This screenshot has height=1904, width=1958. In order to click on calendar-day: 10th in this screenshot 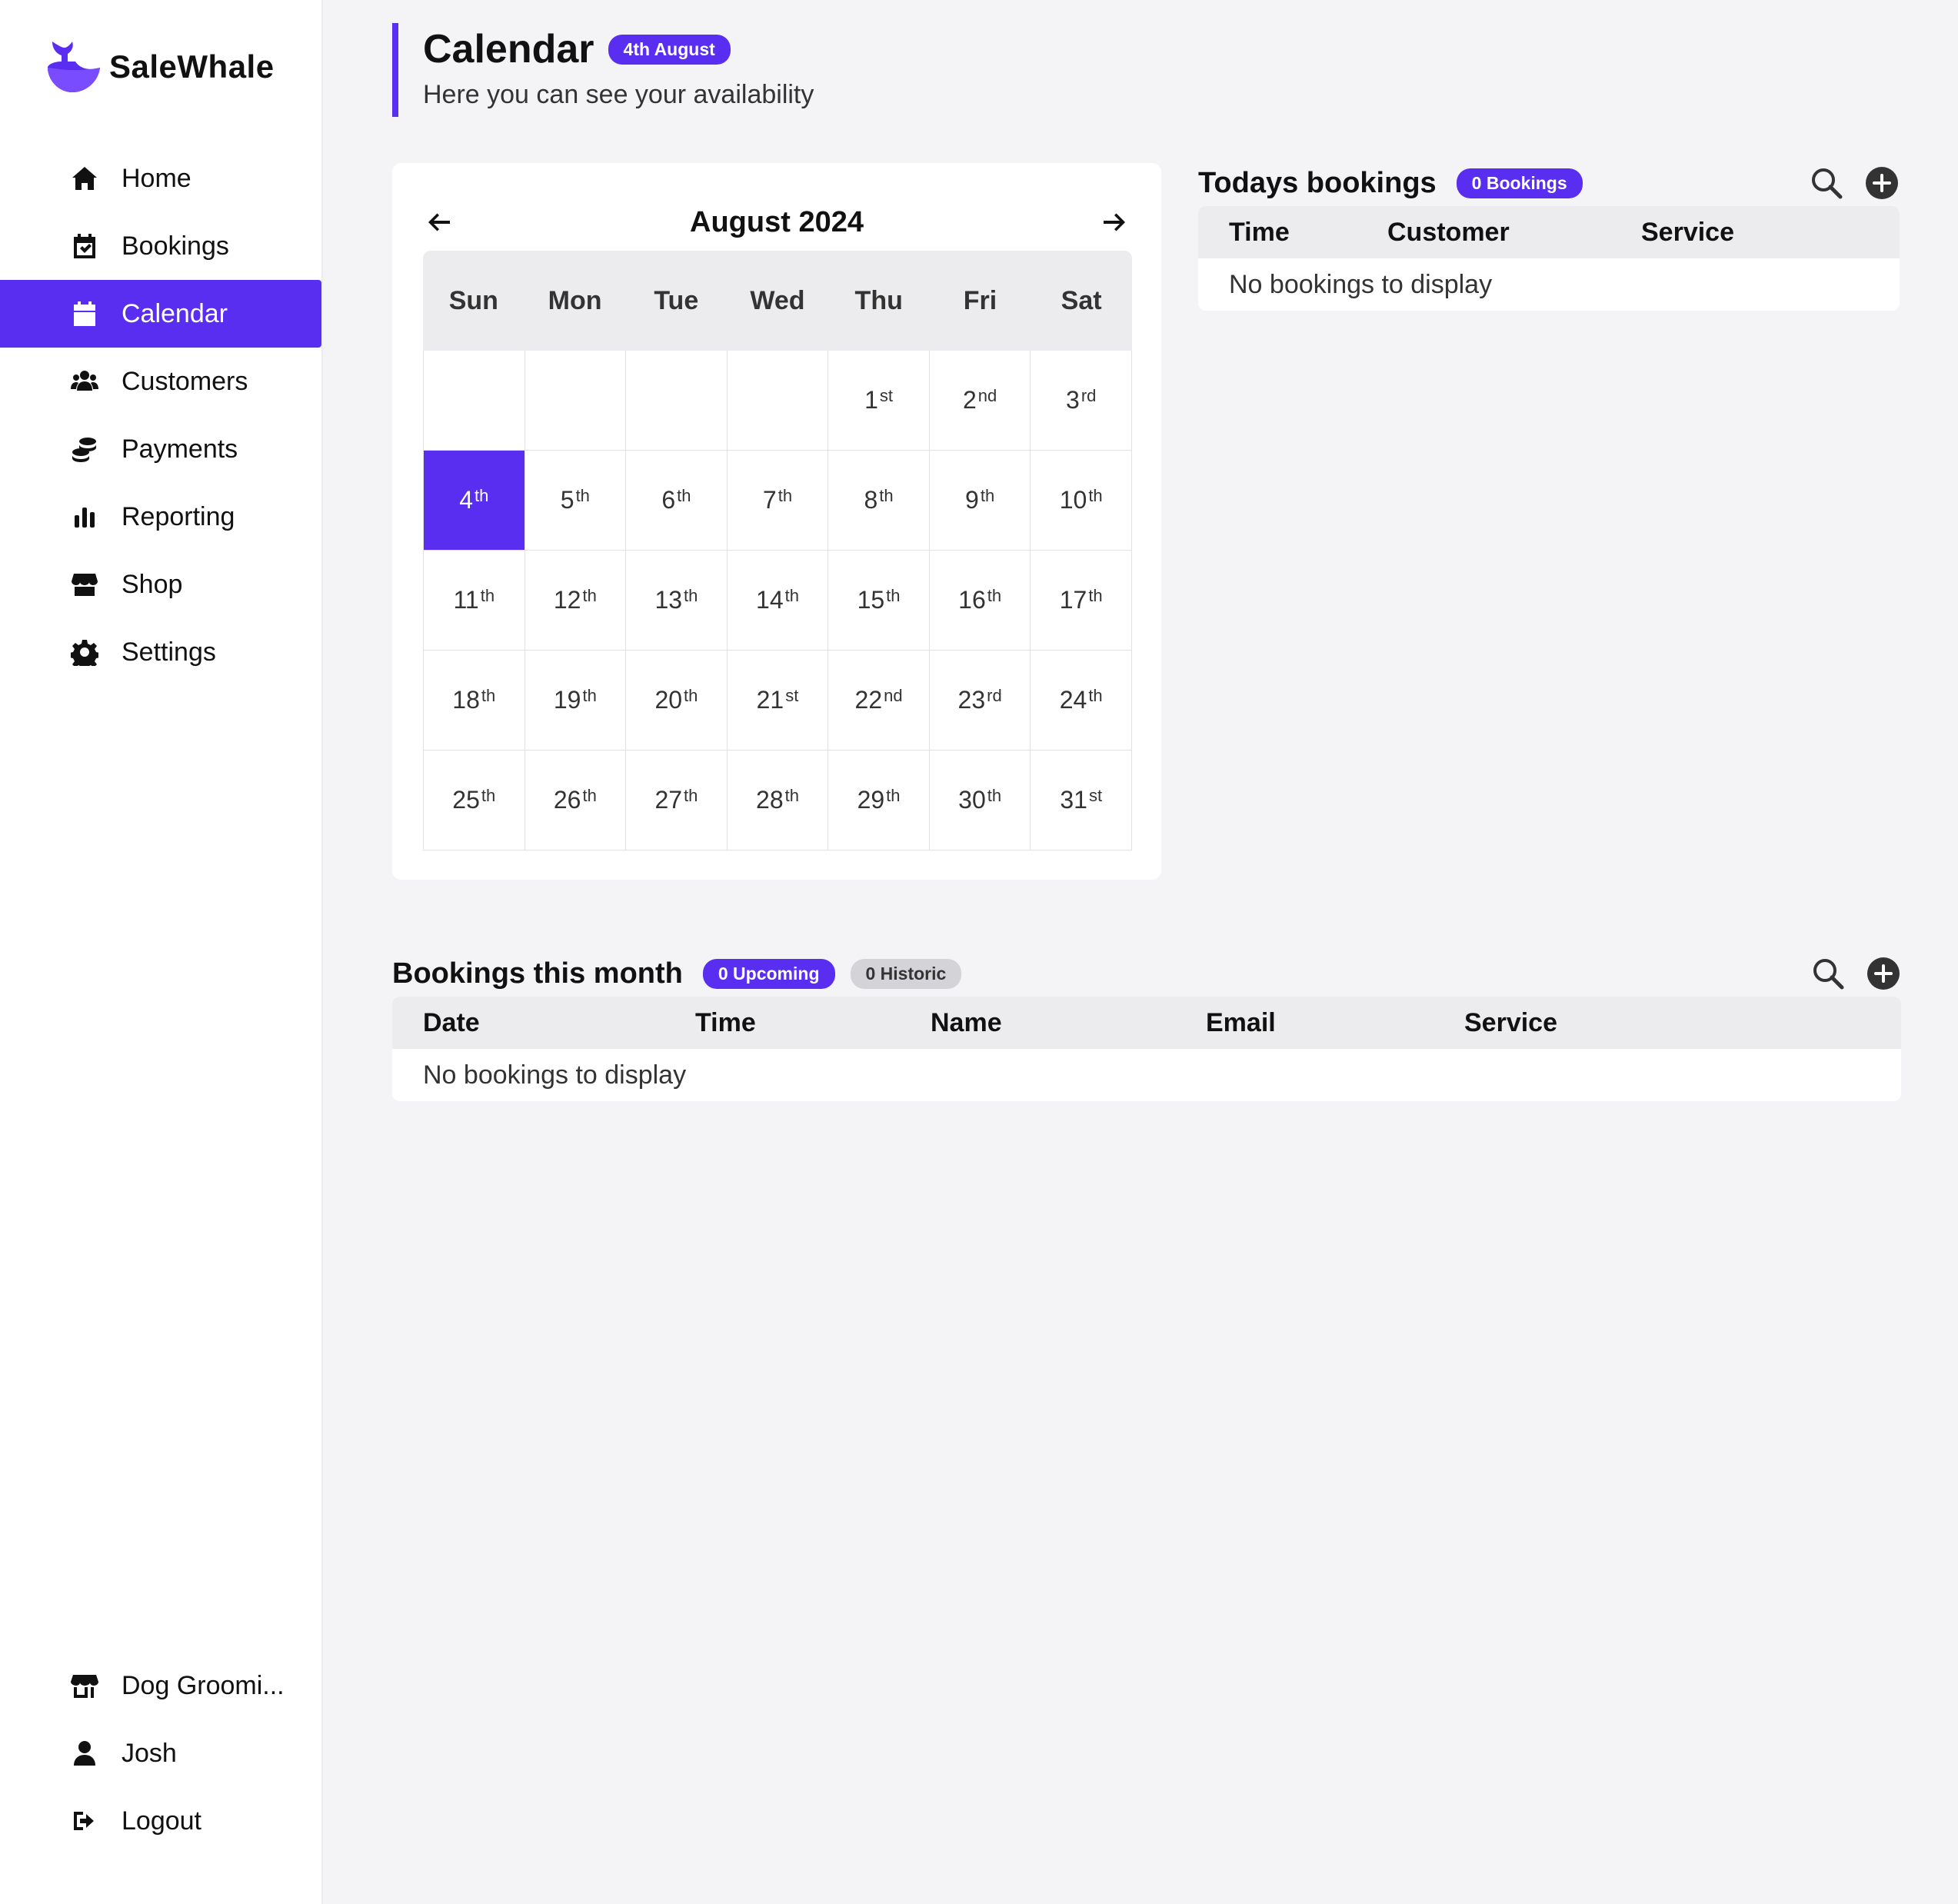, I will do `click(1081, 501)`.